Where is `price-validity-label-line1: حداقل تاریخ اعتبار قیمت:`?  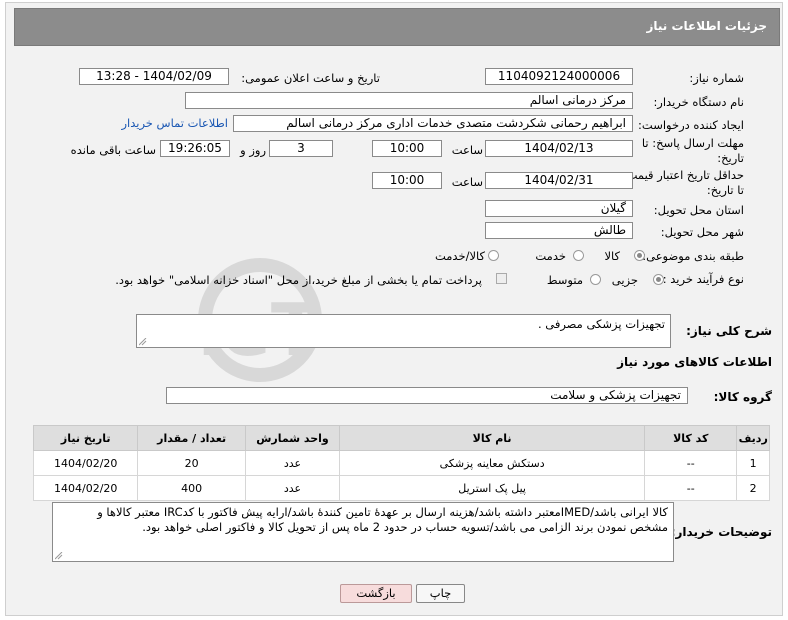 price-validity-label-line1: حداقل تاریخ اعتبار قیمت: is located at coordinates (683, 175).